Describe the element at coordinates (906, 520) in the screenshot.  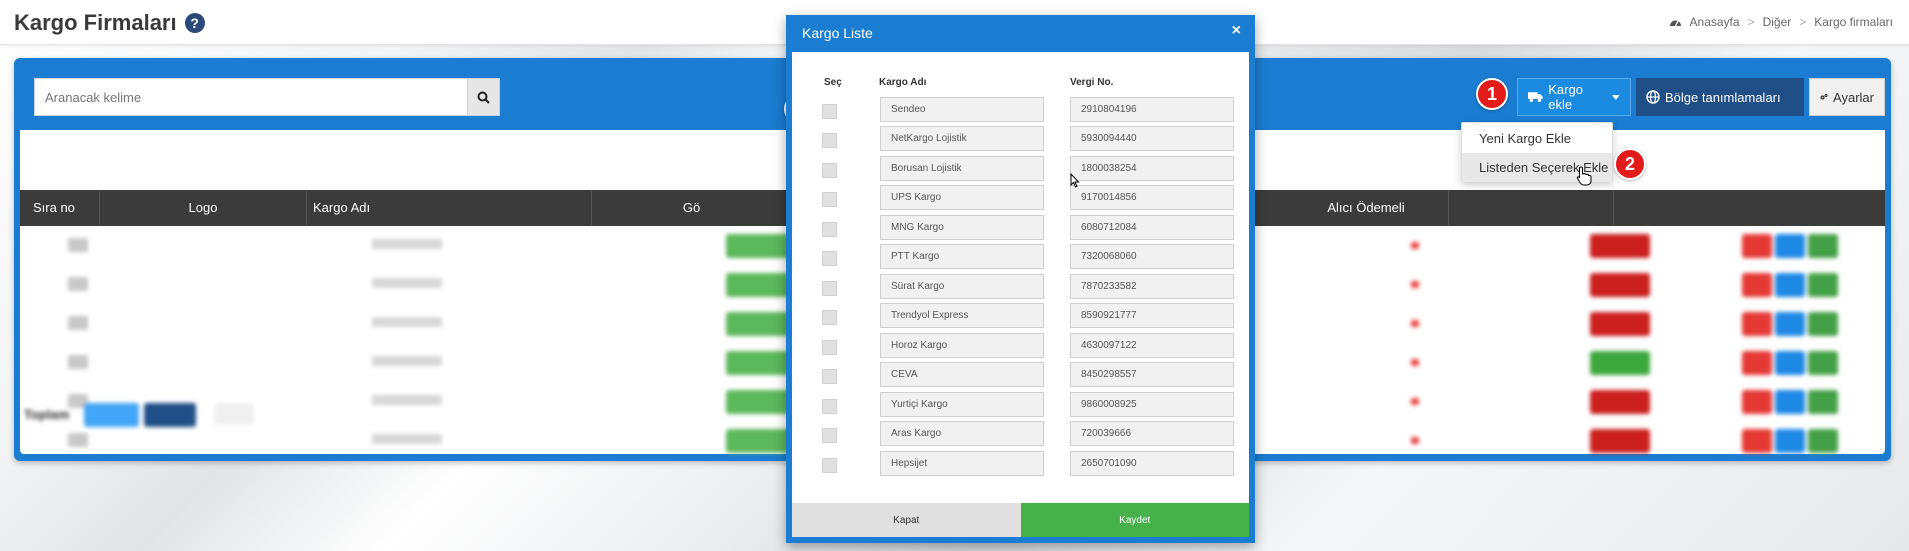
I see `kapat-button: Kapat` at that location.